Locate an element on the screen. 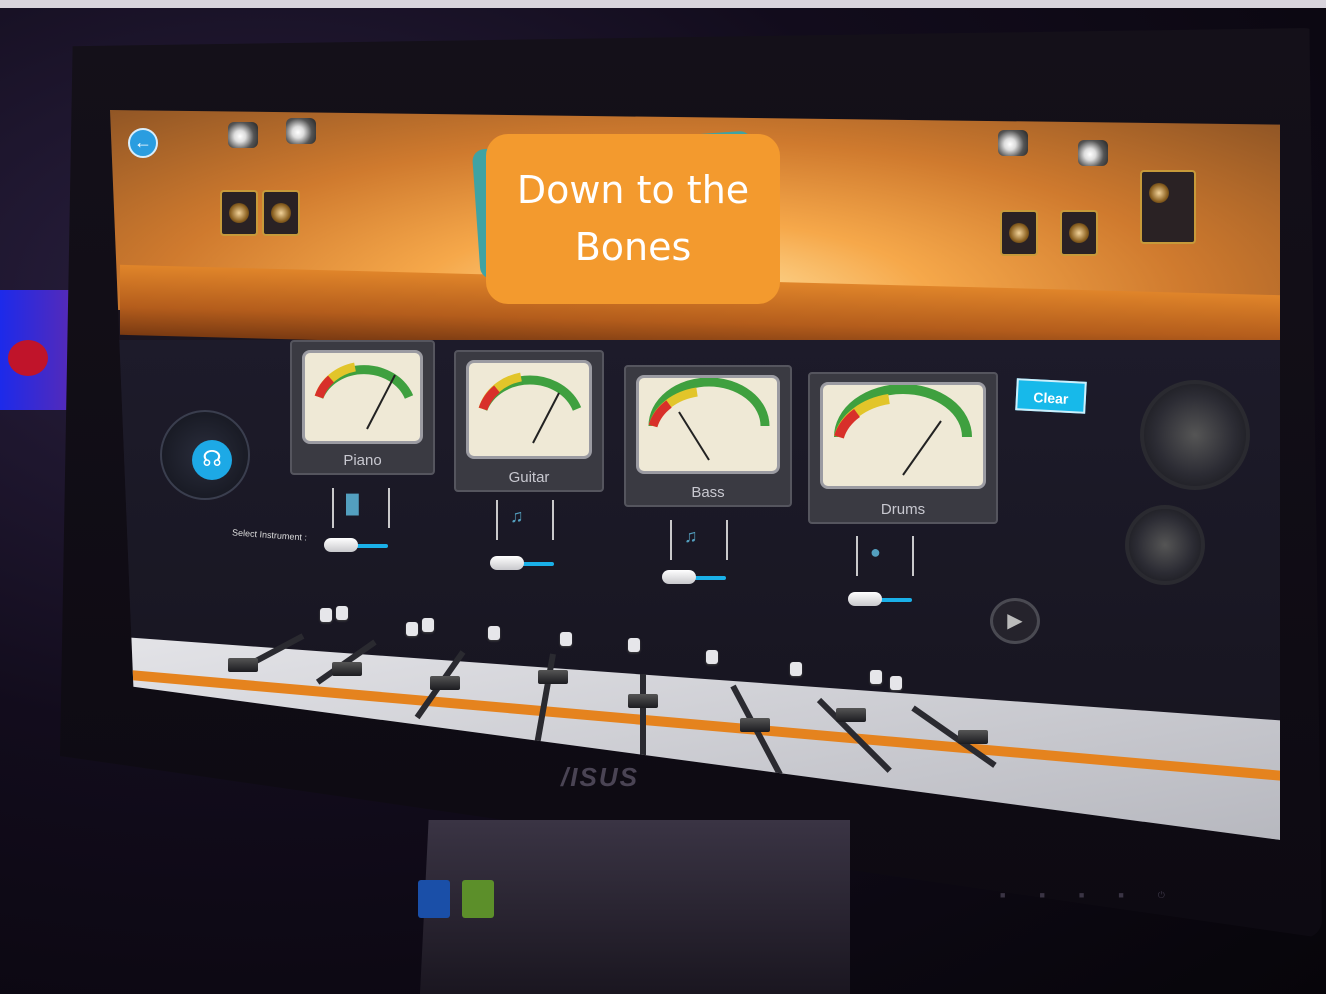 This screenshot has height=994, width=1326. background-object is located at coordinates (28, 358).